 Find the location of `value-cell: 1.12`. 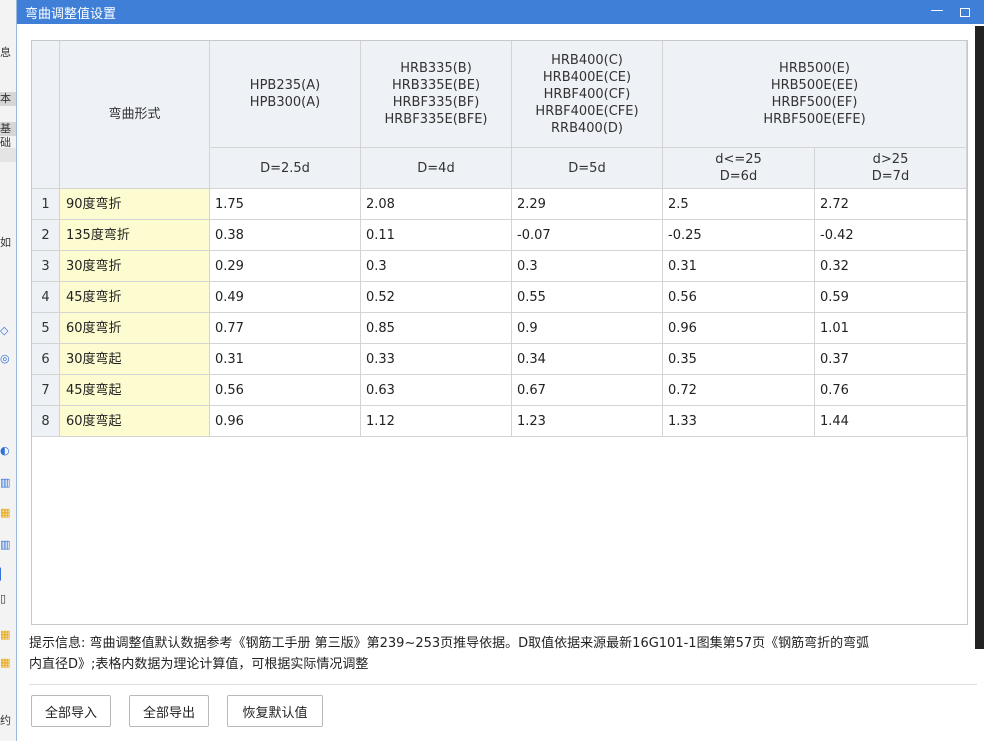

value-cell: 1.12 is located at coordinates (436, 421).